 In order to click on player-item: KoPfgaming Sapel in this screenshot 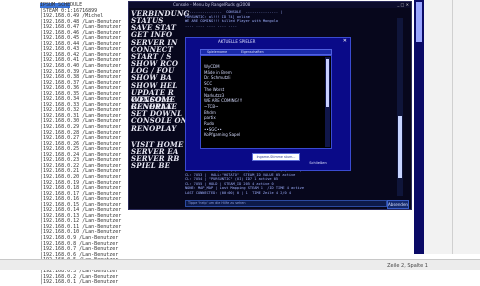, I will do `click(223, 135)`.